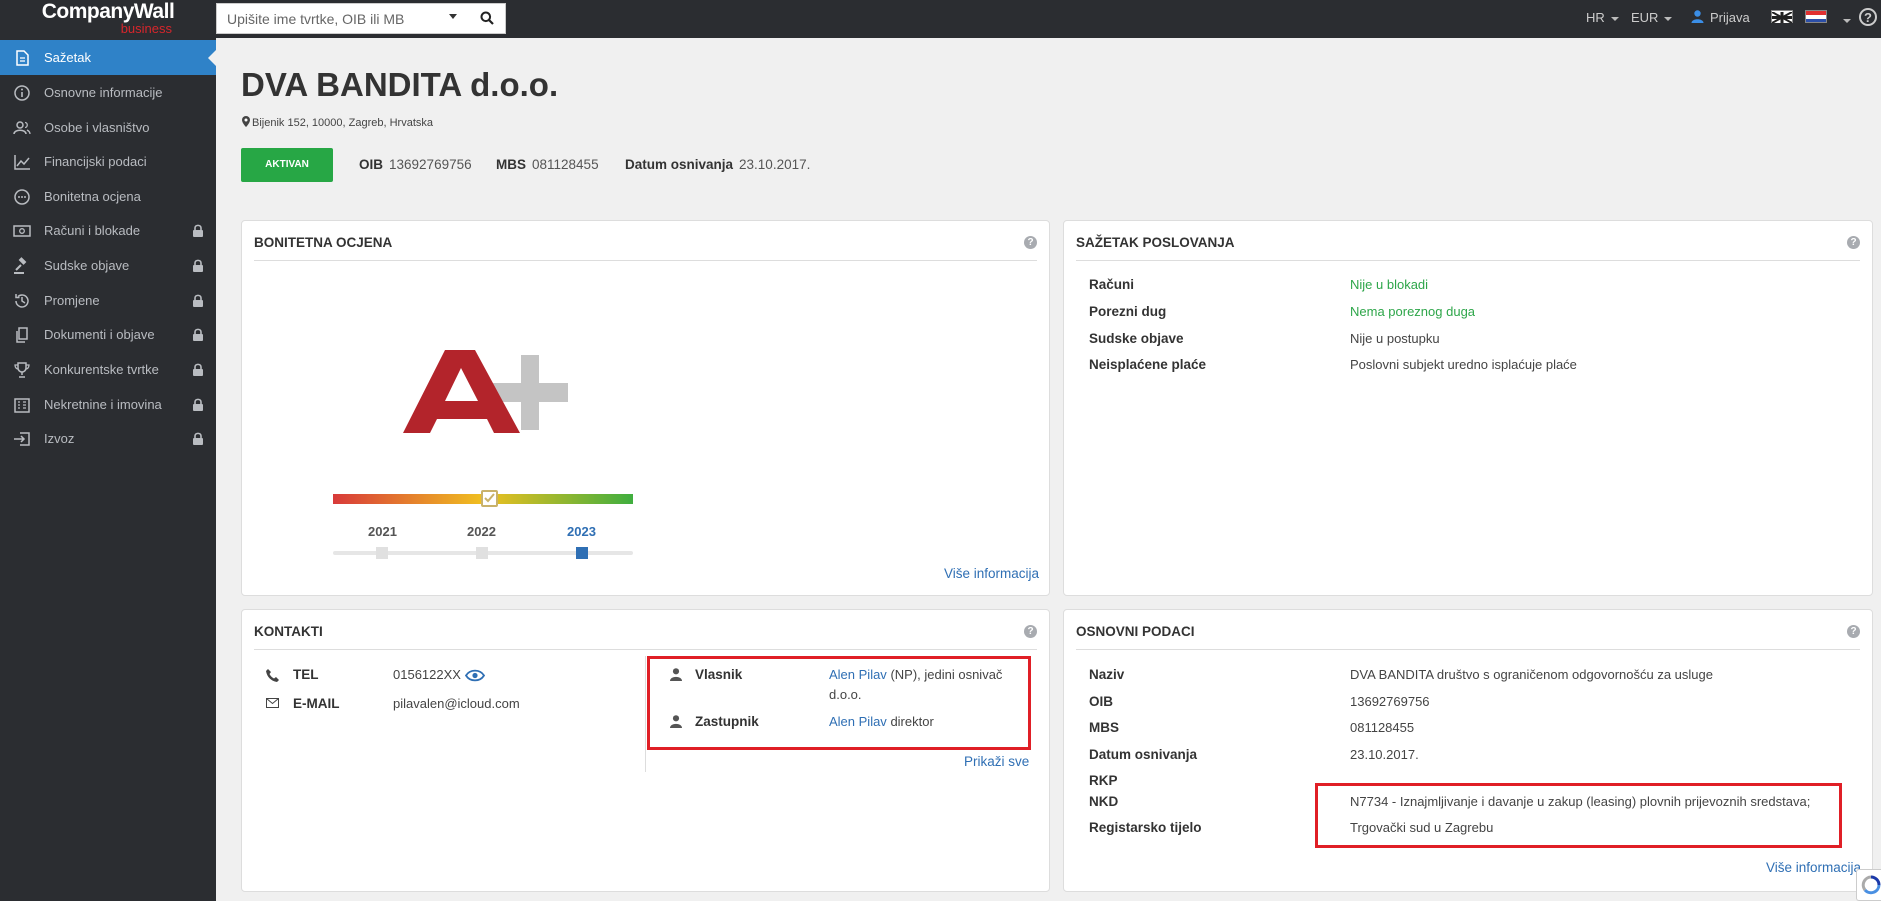 Image resolution: width=1881 pixels, height=901 pixels. What do you see at coordinates (475, 675) in the screenshot?
I see `eye-icon` at bounding box center [475, 675].